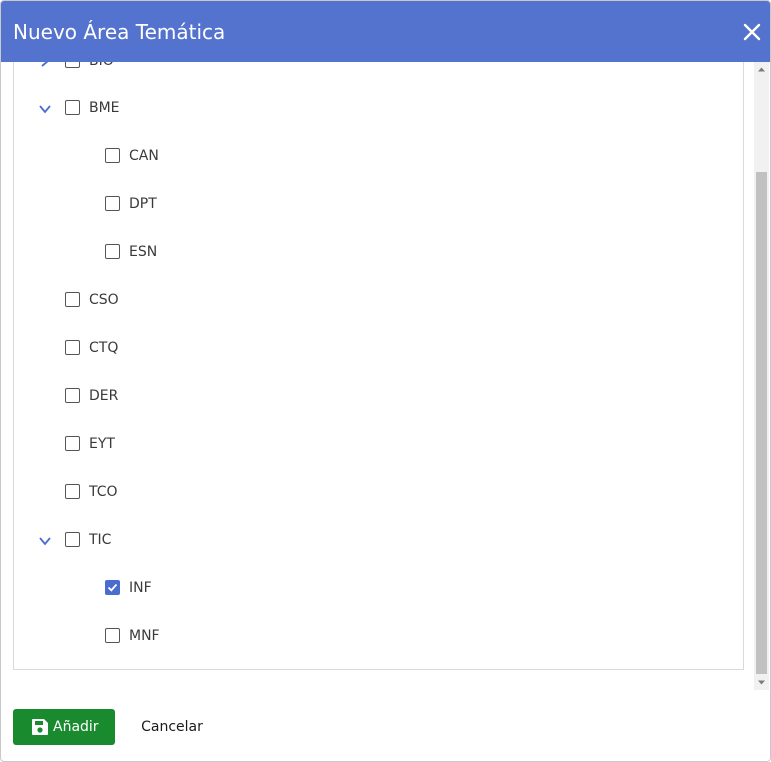 This screenshot has height=762, width=771. Describe the element at coordinates (101, 67) in the screenshot. I see `tree-item-label: BIO` at that location.